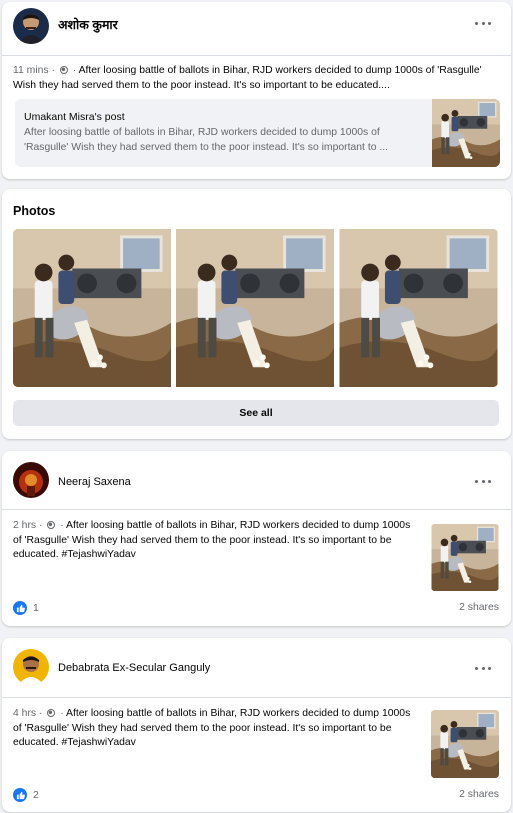  I want to click on reactions-summary: 2, so click(26, 795).